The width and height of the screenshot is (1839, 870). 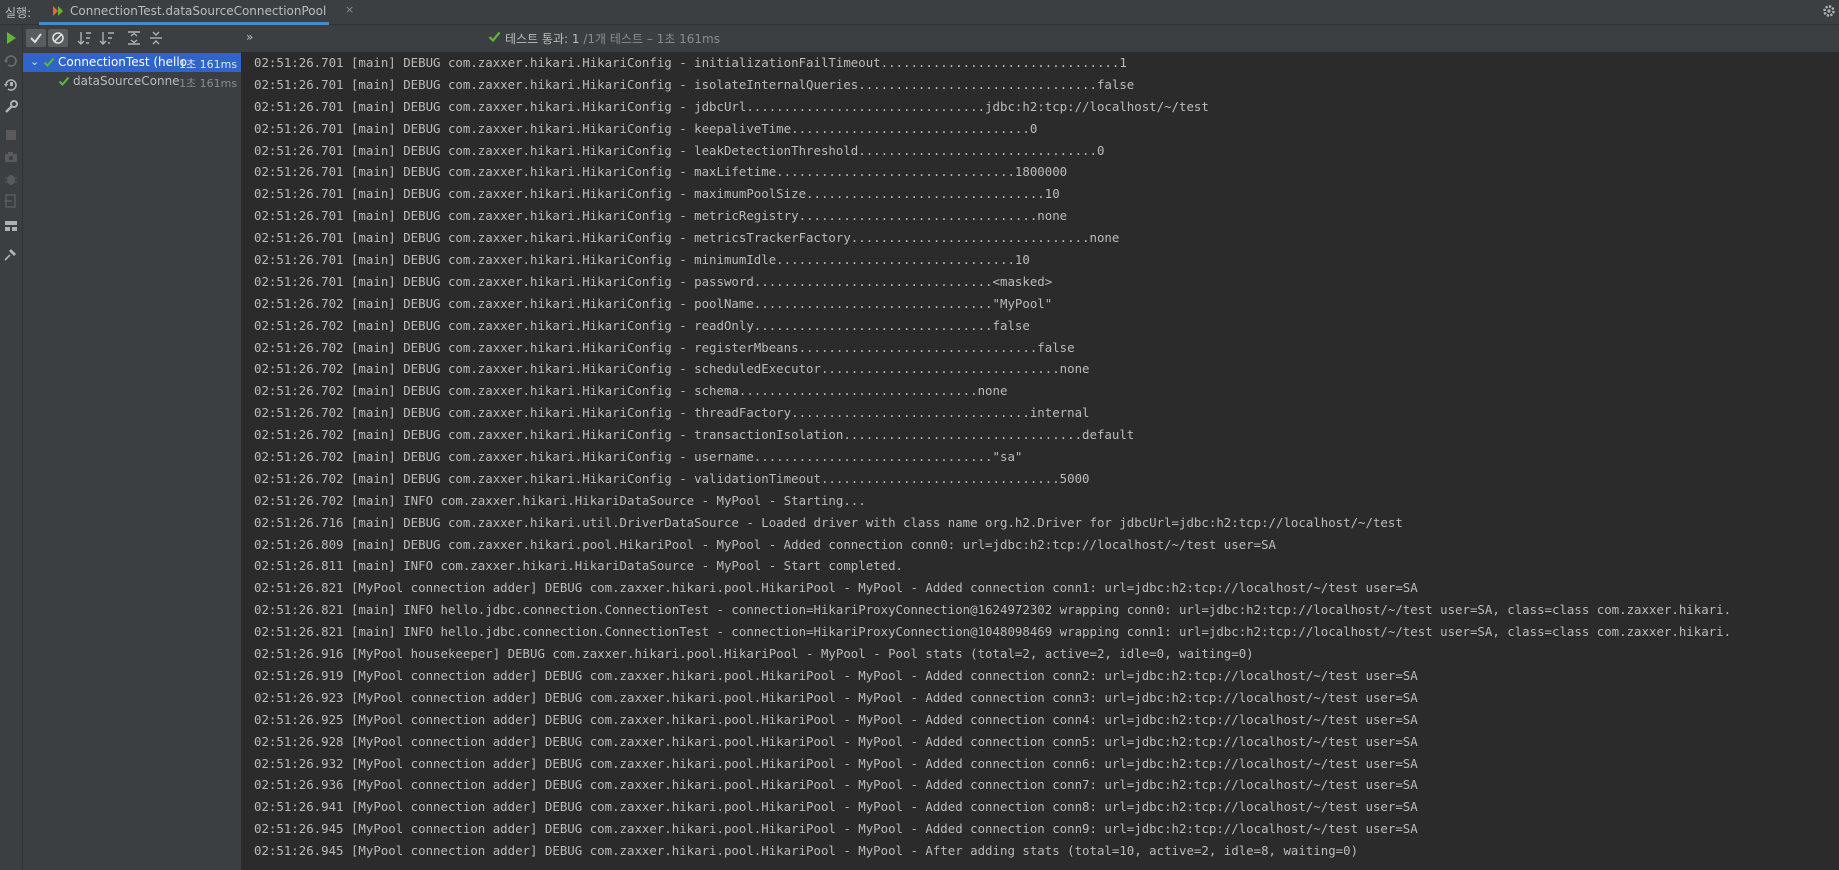 I want to click on collapse-all-icon, so click(x=156, y=38).